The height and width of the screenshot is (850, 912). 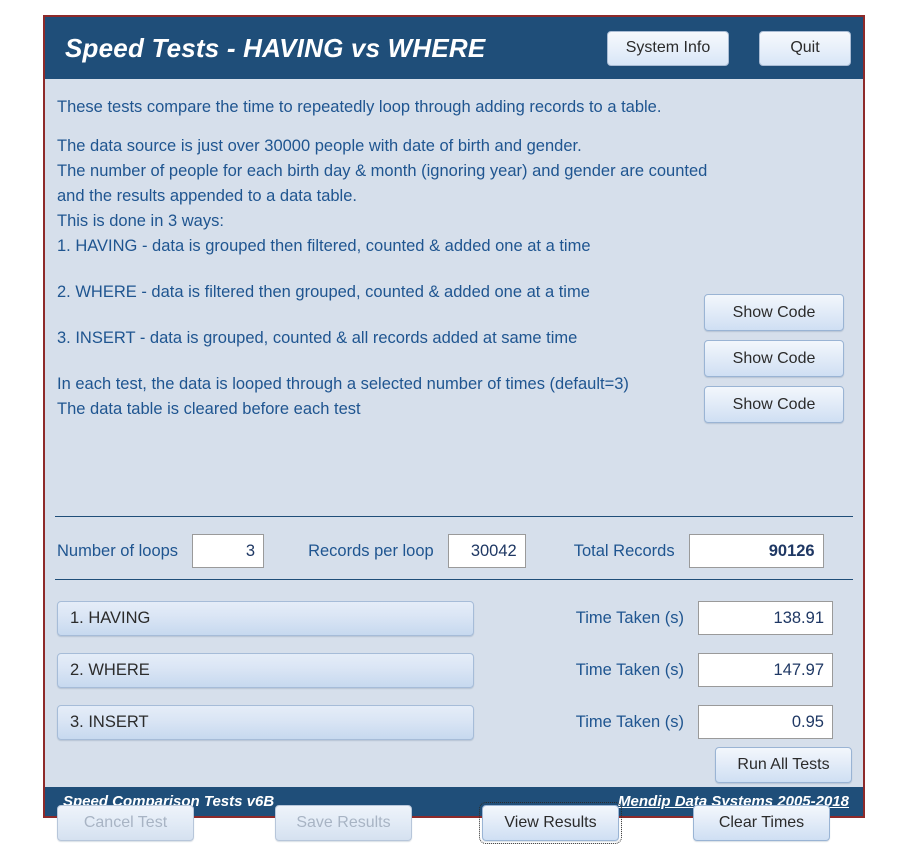 I want to click on number-of-loops-label: Number of loops, so click(x=118, y=550).